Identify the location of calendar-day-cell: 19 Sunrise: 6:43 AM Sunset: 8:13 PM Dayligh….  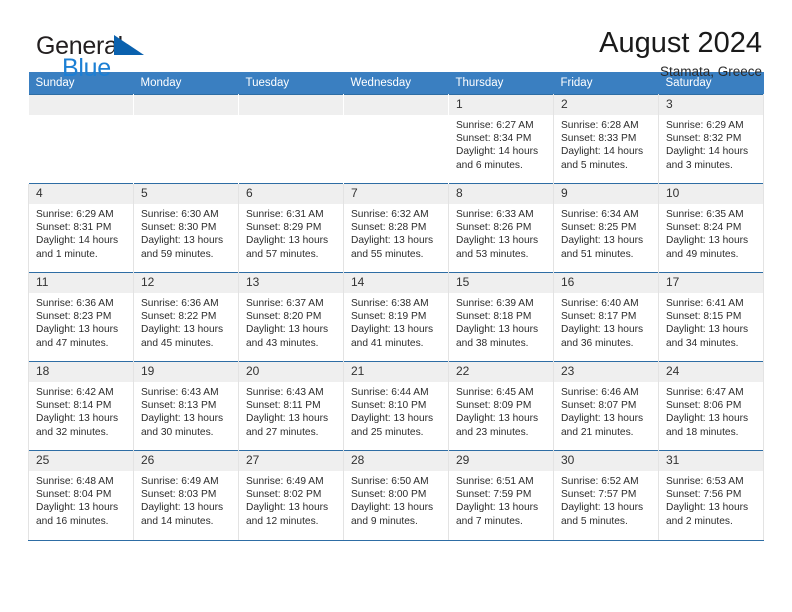
(186, 406).